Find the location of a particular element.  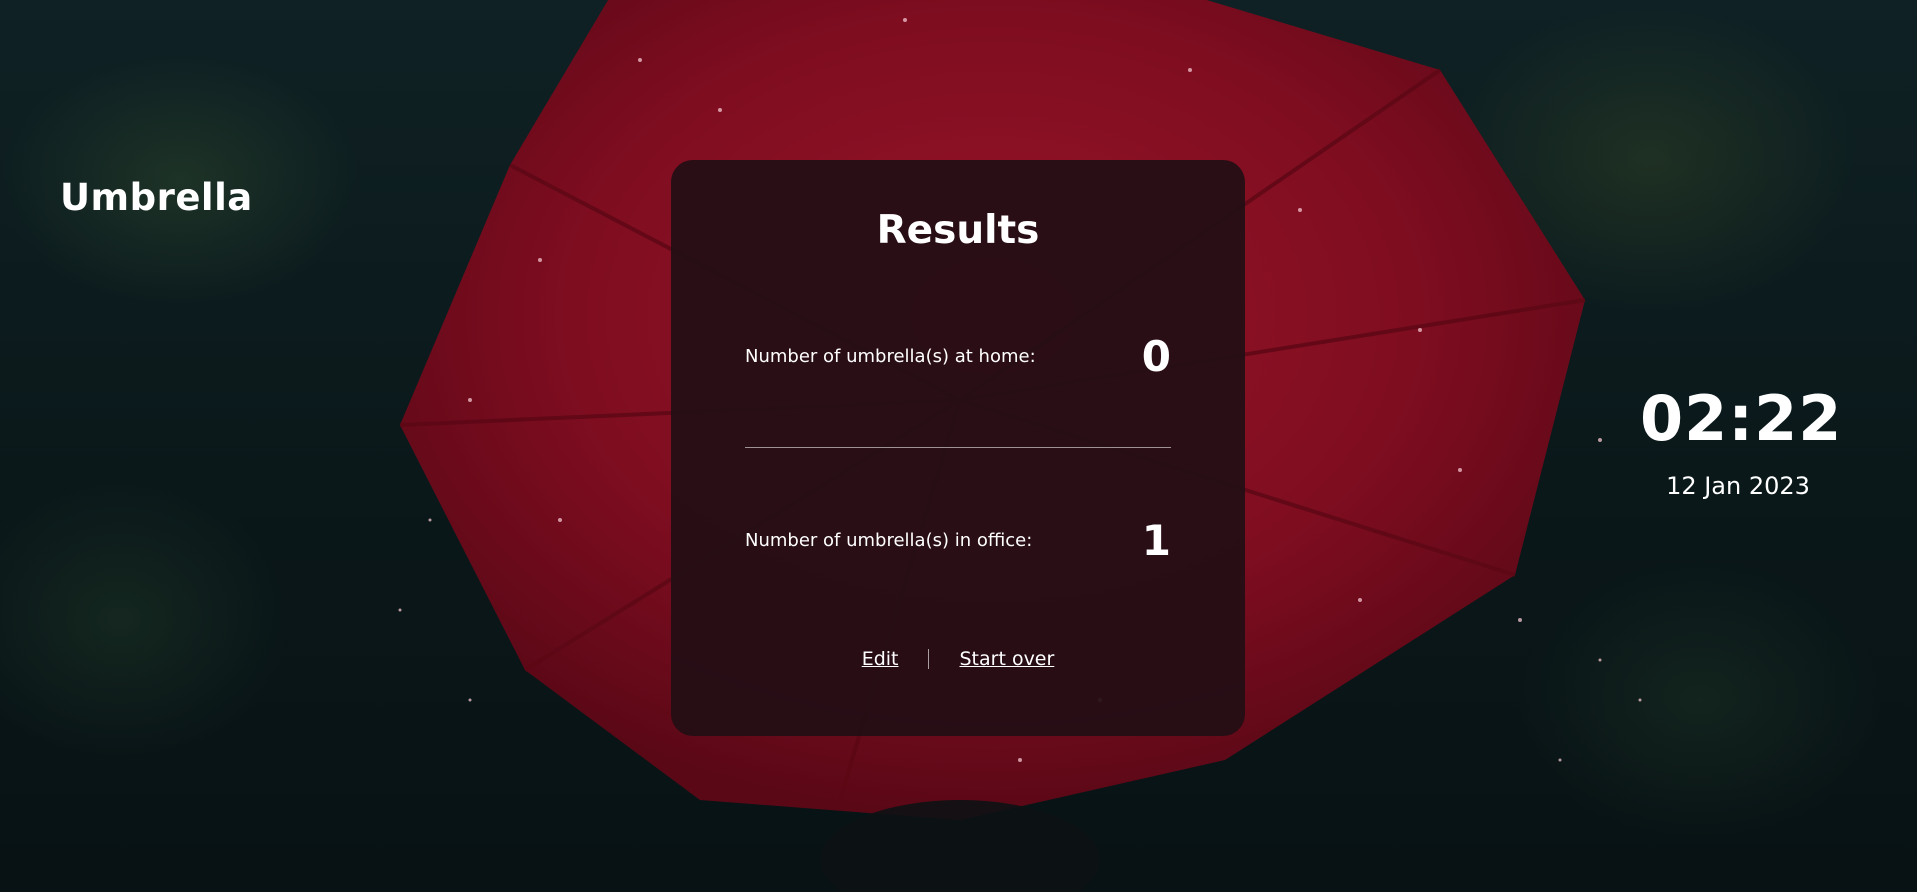

results-title: Results is located at coordinates (958, 230).